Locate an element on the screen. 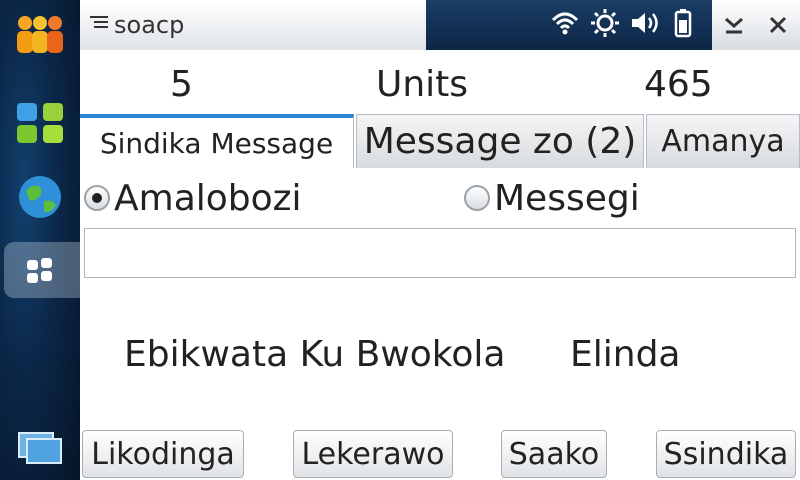  tab-message-zo: Message zo (2) is located at coordinates (500, 141).